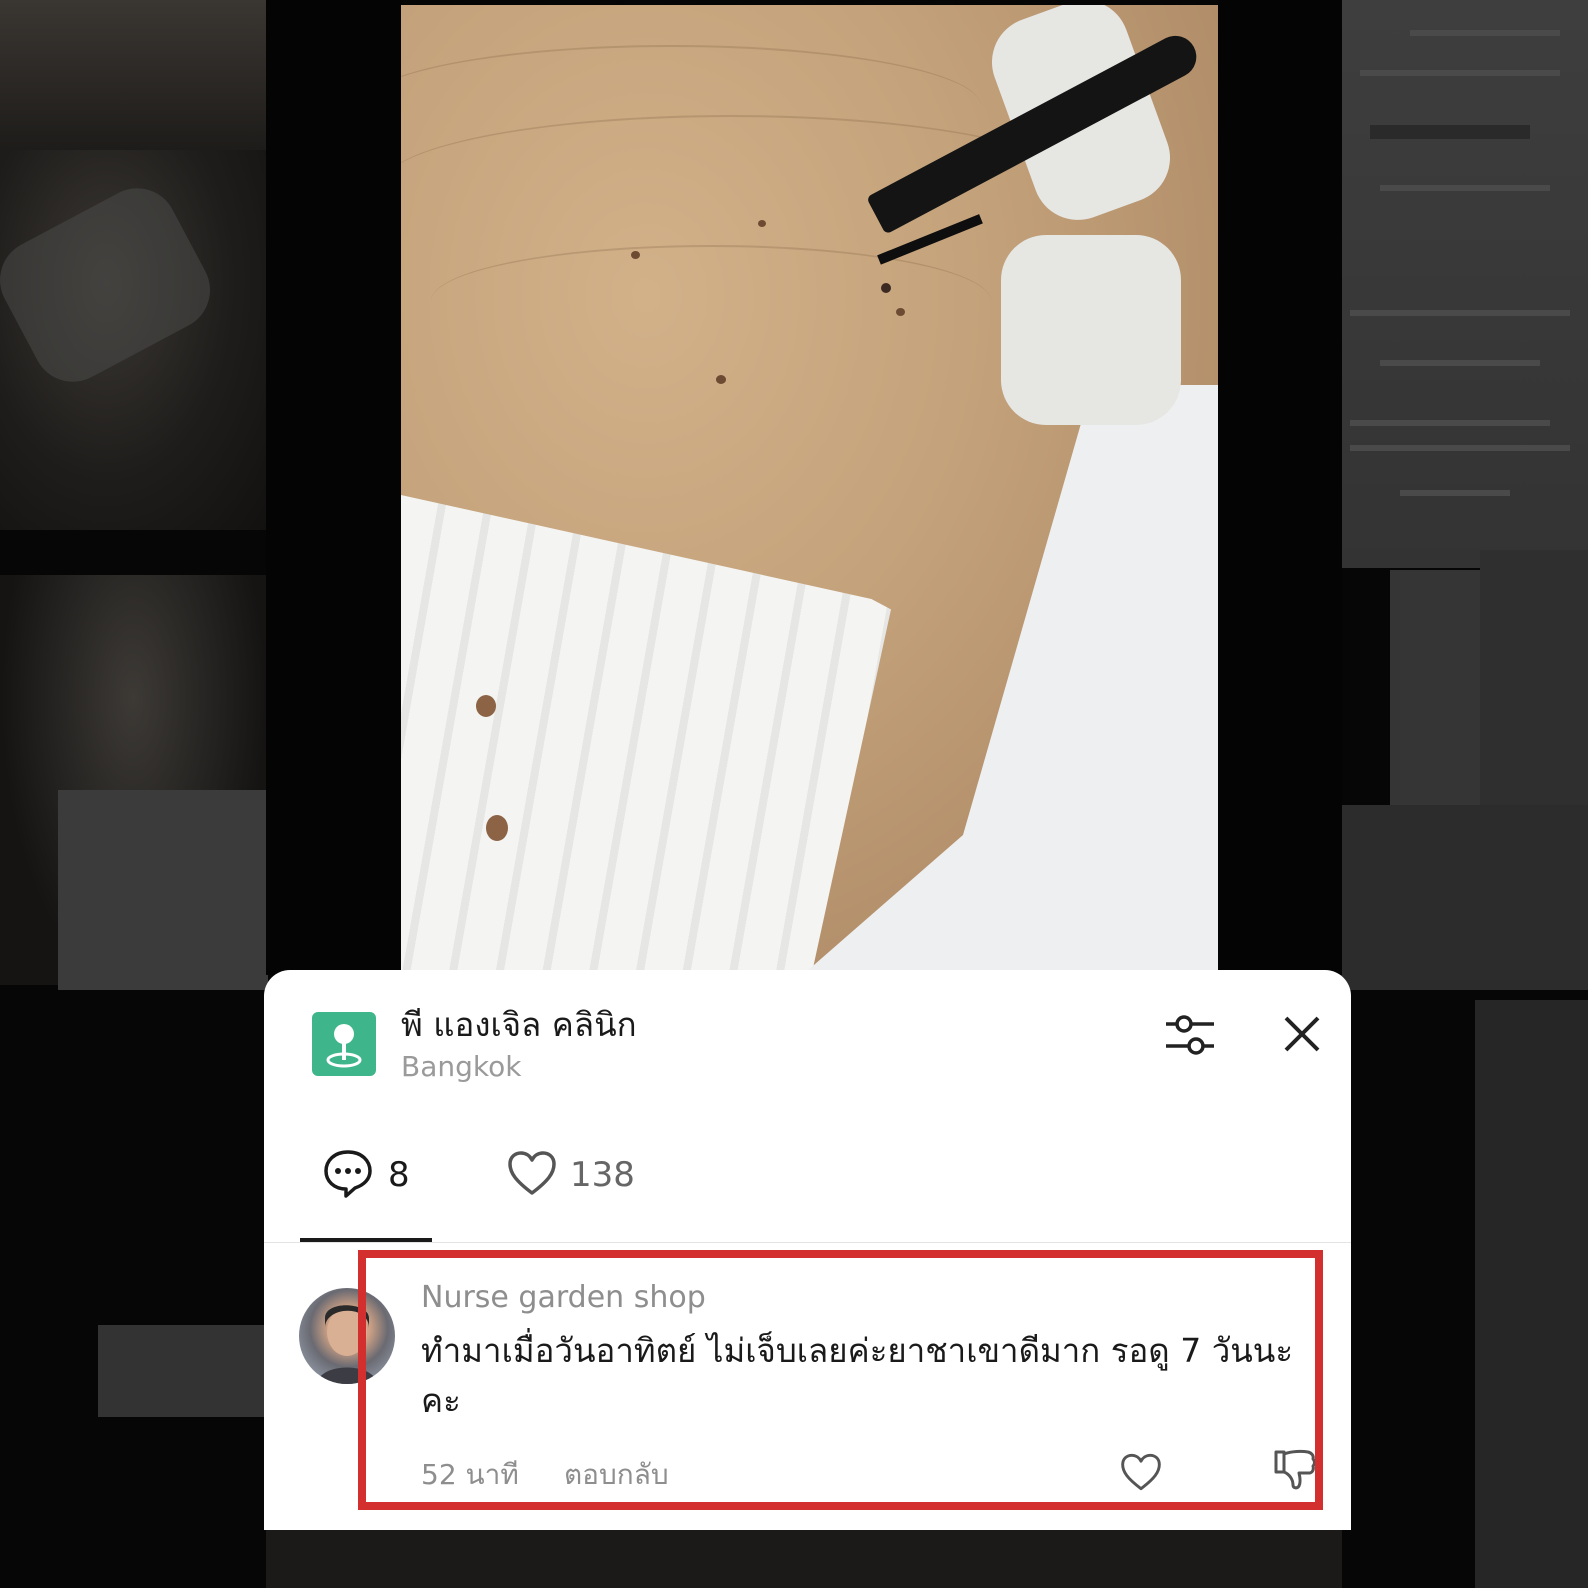 This screenshot has height=1588, width=1588. I want to click on place-pin-icon, so click(344, 1044).